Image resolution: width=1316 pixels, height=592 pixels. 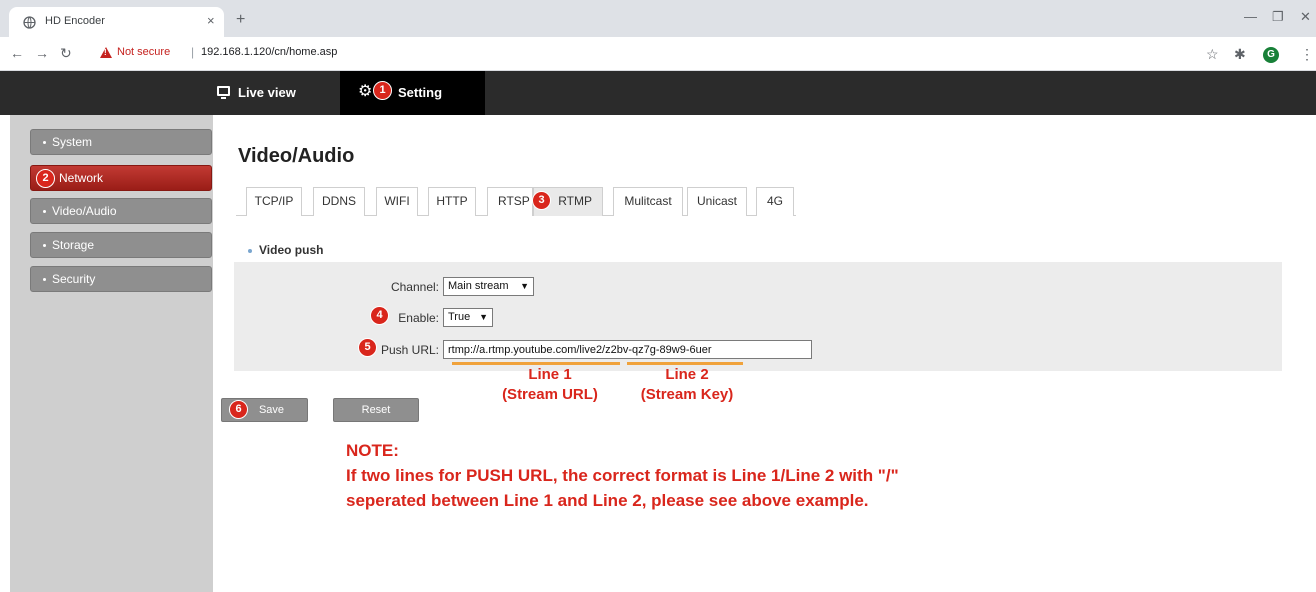 I want to click on nav-live-view: Live view, so click(x=269, y=93).